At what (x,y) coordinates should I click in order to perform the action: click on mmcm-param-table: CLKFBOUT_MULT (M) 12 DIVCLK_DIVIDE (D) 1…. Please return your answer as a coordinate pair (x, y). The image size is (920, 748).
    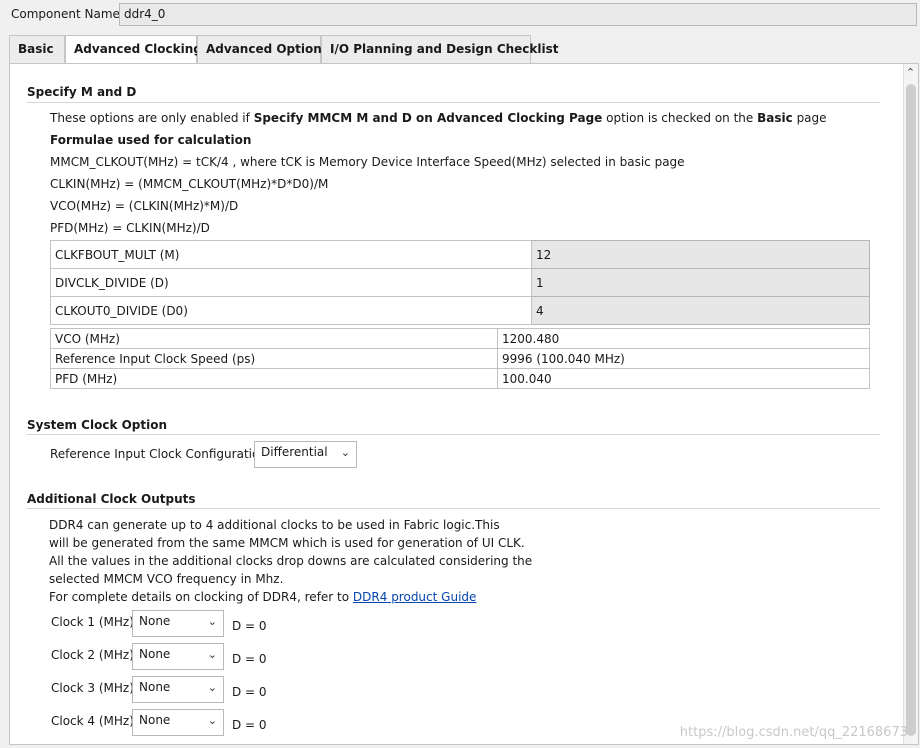
    Looking at the image, I should click on (460, 282).